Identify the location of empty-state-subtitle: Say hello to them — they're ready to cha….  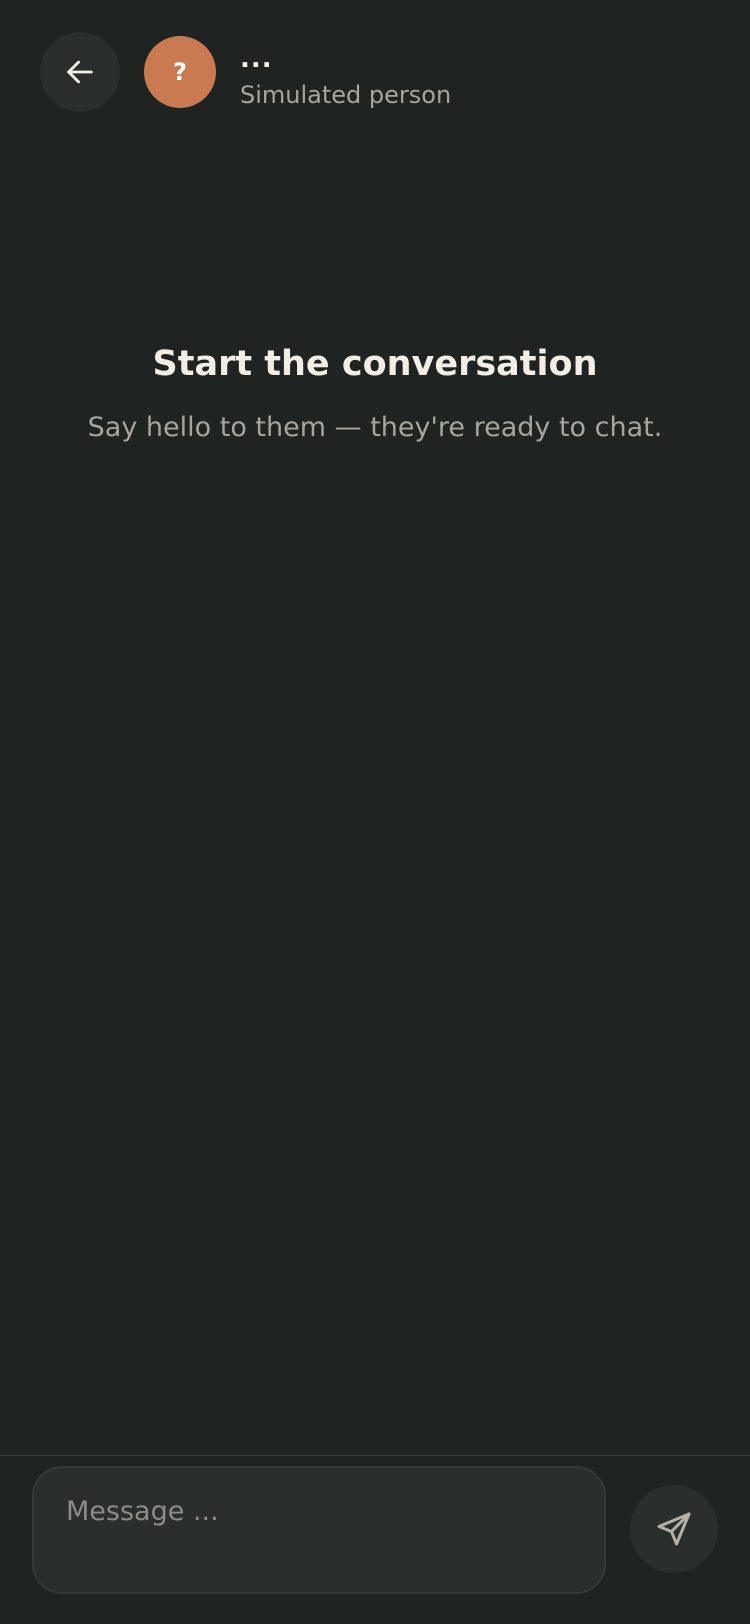
(375, 427).